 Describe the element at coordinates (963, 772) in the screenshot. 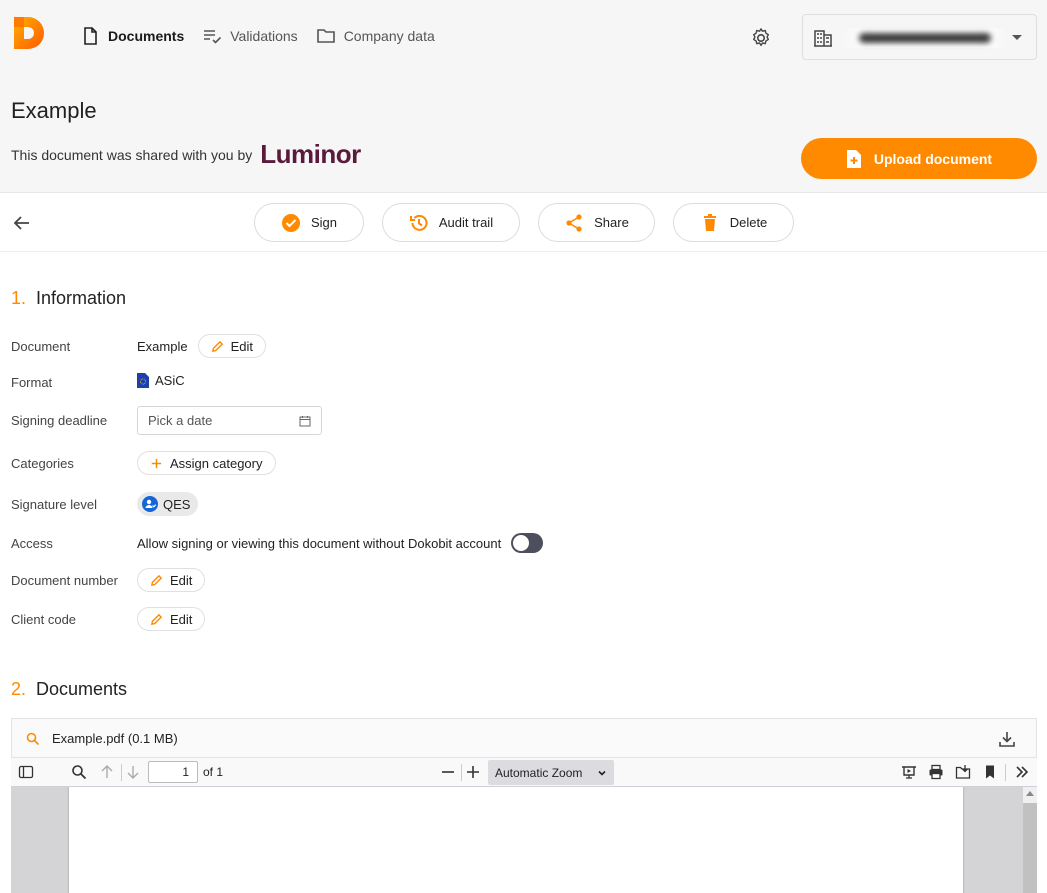

I see `save-icon` at that location.